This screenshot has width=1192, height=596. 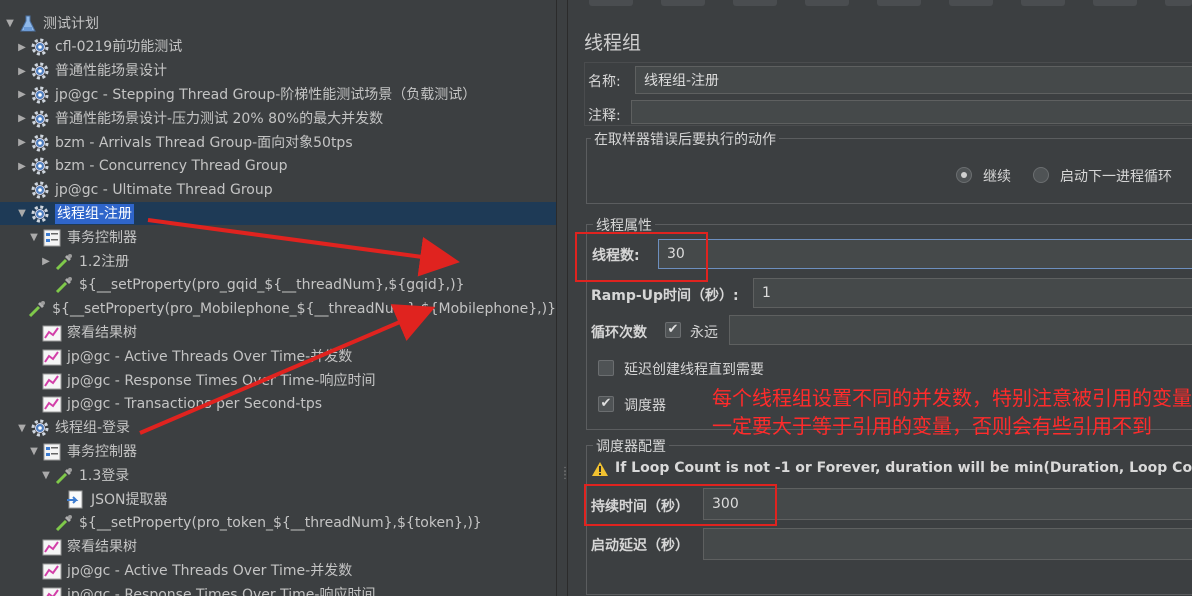 What do you see at coordinates (913, 80) in the screenshot?
I see `name-input: 线程组-注册` at bounding box center [913, 80].